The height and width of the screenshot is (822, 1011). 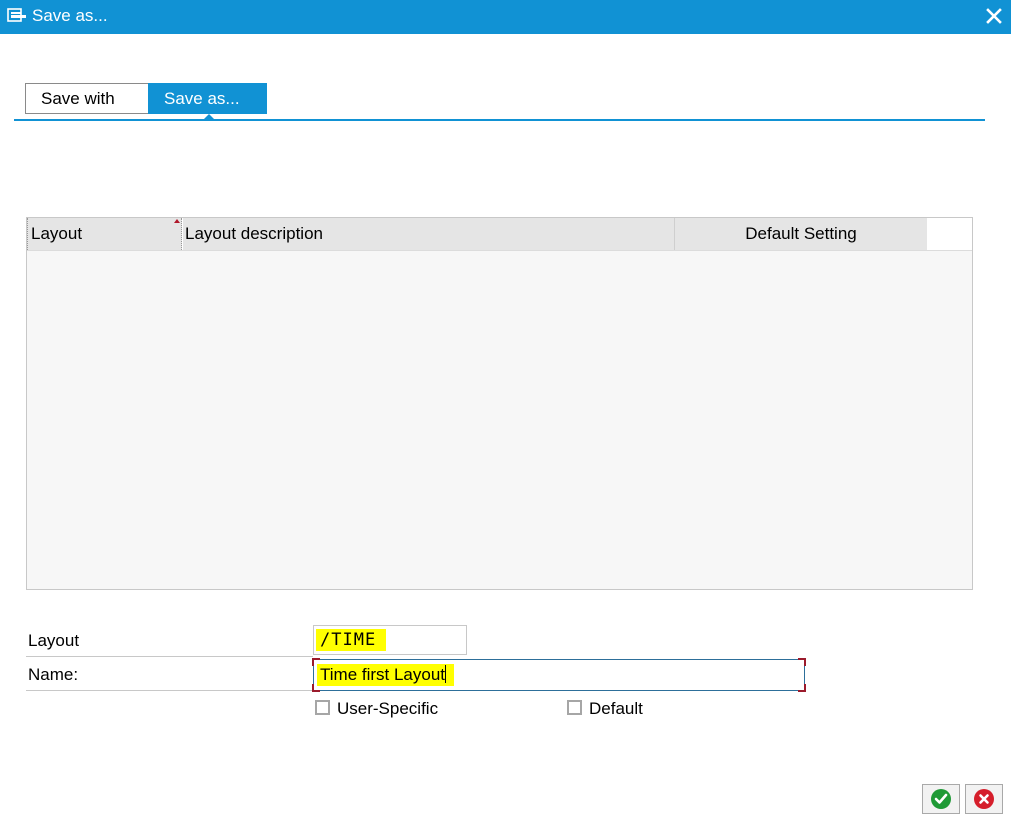 I want to click on column-header-layout-label: Layout, so click(x=57, y=233).